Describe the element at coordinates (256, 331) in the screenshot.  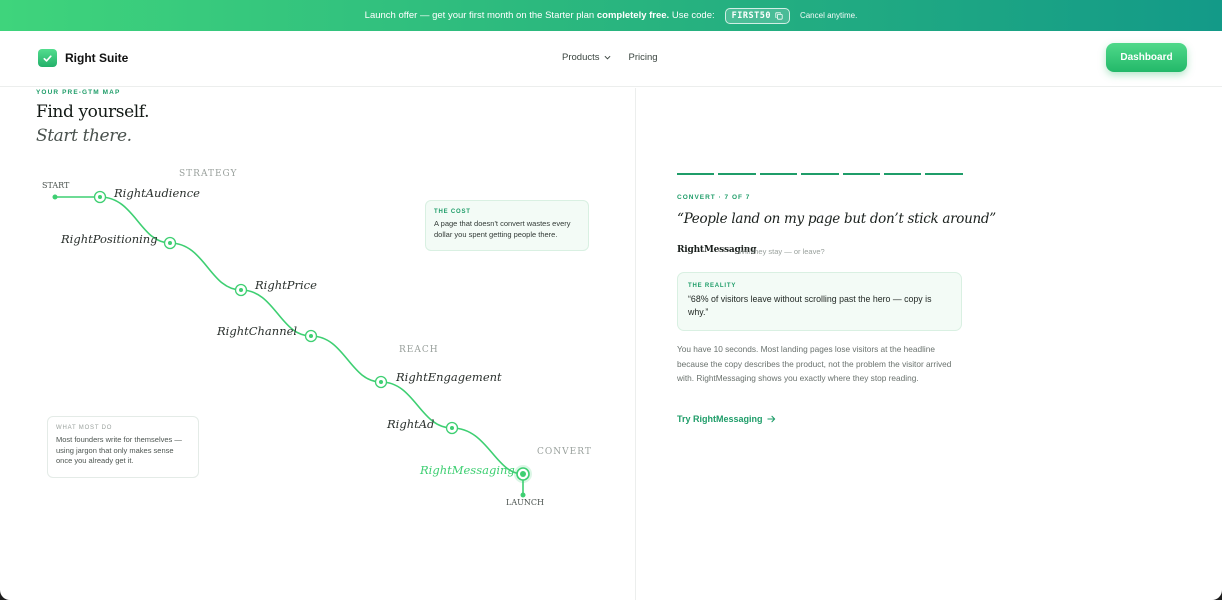
I see `map-label-rightchannel: RightChannel` at that location.